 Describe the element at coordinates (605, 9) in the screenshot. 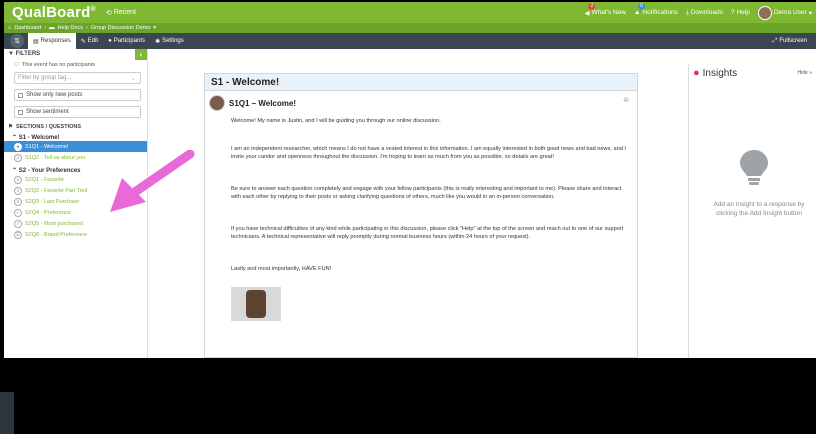

I see `whats-new-link: ◀ 2 What's New` at that location.